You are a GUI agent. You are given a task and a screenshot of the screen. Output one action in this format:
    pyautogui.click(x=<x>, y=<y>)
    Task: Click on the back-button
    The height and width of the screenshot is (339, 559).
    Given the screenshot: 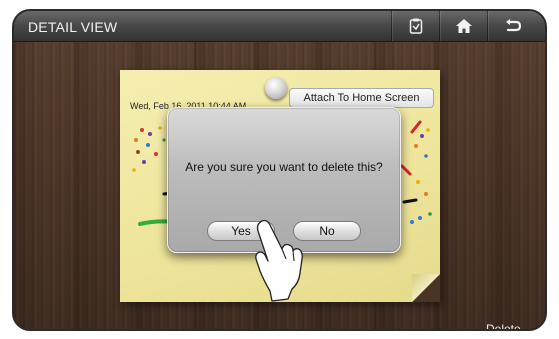 What is the action you would take?
    pyautogui.click(x=512, y=26)
    